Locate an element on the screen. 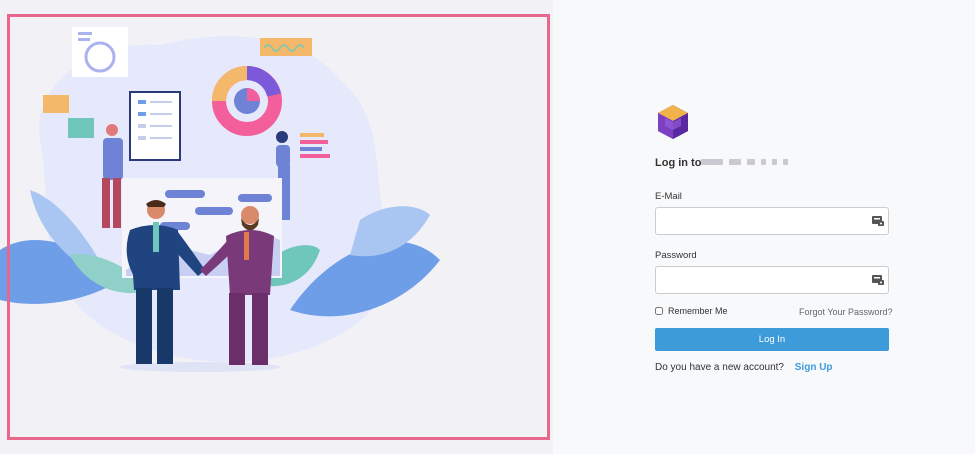 The height and width of the screenshot is (454, 975). signup-row: Do you have a new account? Sign Up is located at coordinates (744, 367).